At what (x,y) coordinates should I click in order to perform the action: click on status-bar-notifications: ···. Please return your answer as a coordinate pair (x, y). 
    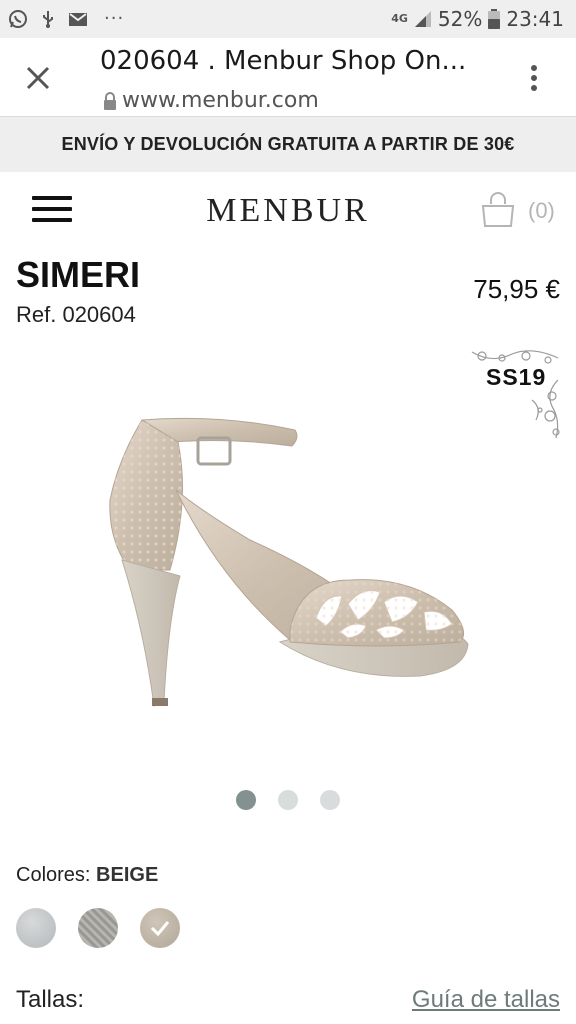
    Looking at the image, I should click on (66, 18).